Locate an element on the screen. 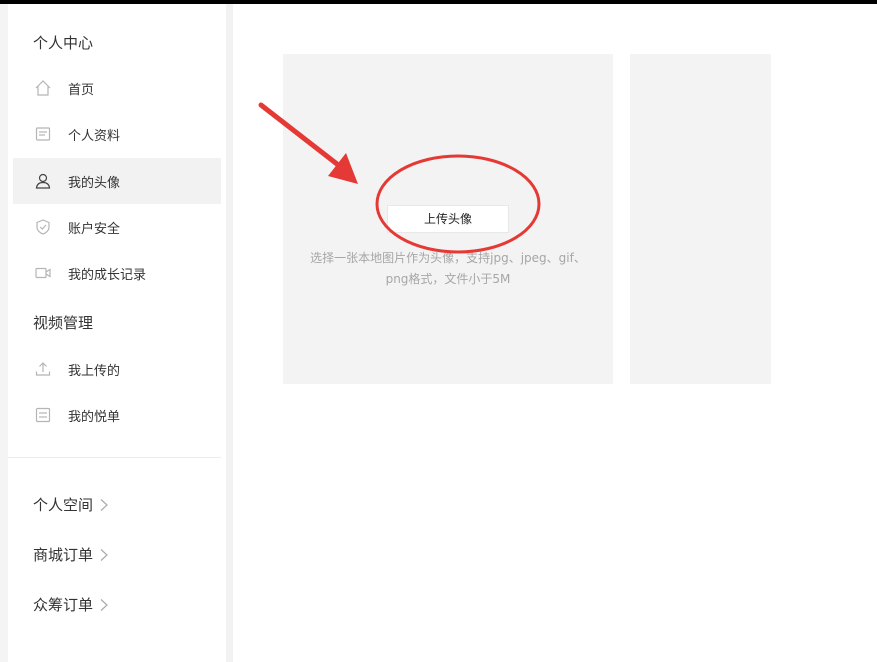 The image size is (877, 662). link-crowdfunding-orders: 众筹订单 is located at coordinates (71, 604).